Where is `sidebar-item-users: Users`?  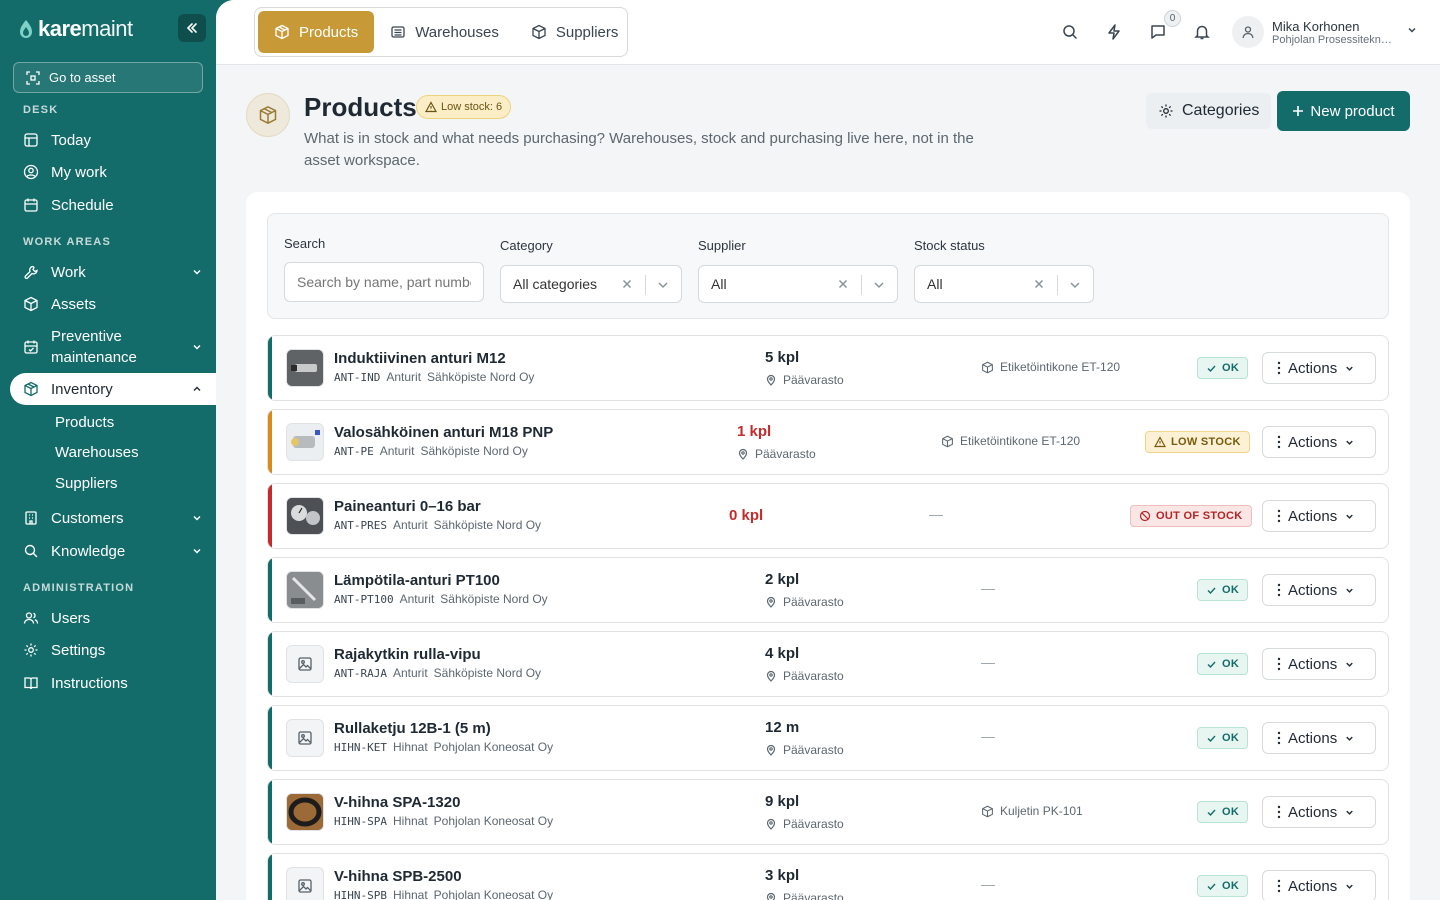 sidebar-item-users: Users is located at coordinates (113, 618).